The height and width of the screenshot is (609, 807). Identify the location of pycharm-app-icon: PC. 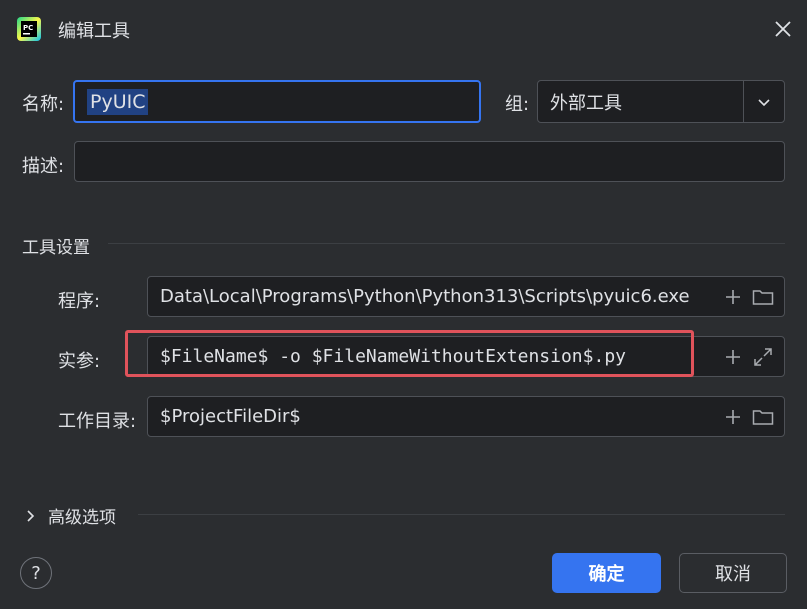
(29, 29).